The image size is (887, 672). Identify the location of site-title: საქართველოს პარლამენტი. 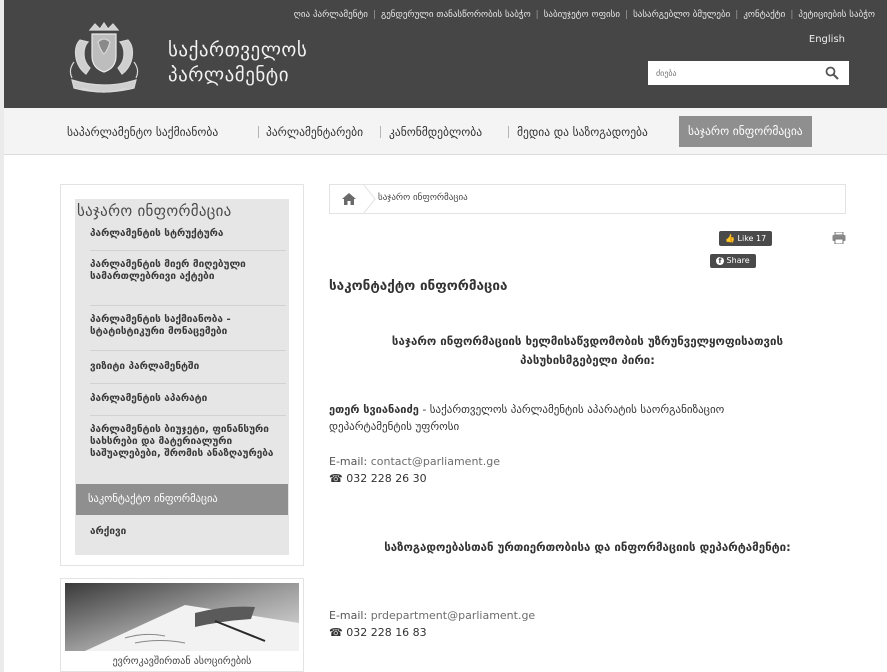
(237, 63).